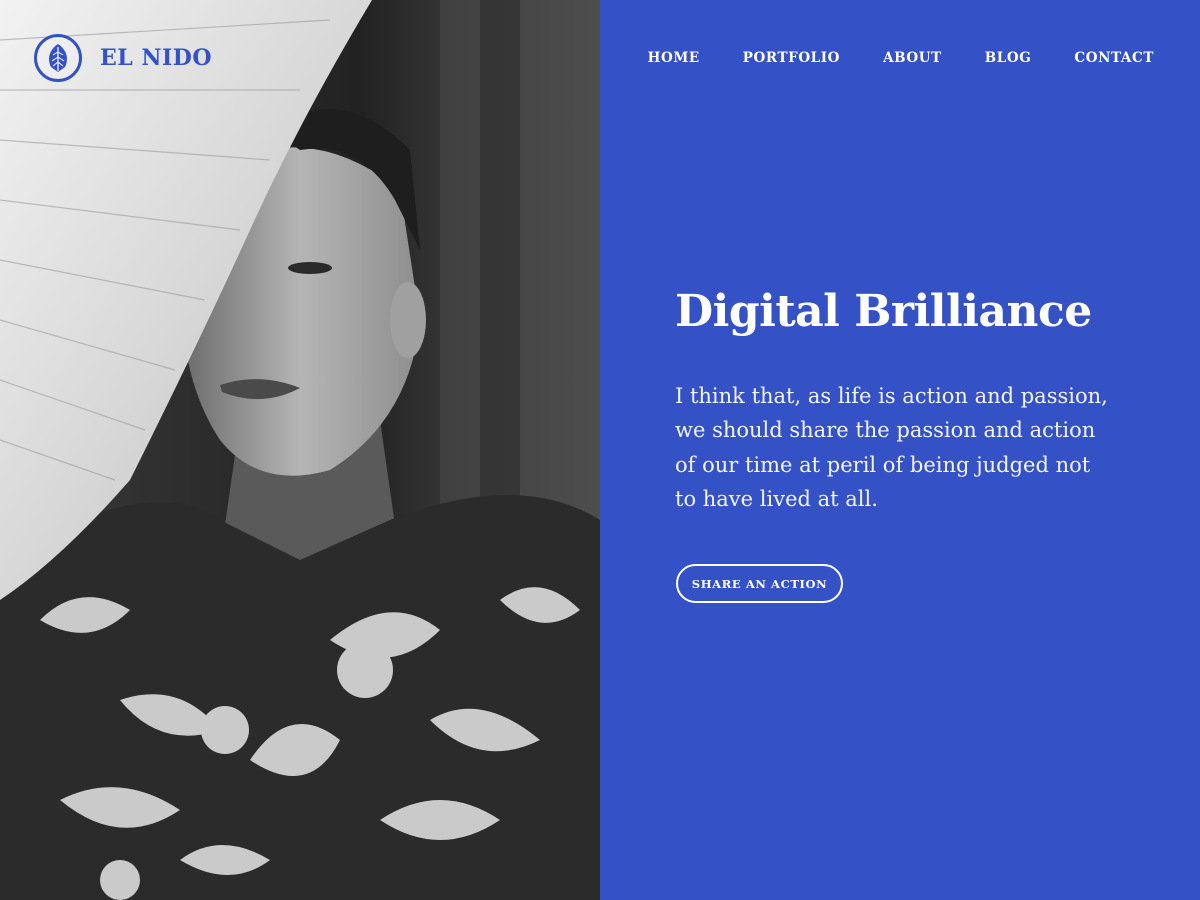 This screenshot has width=1200, height=900. What do you see at coordinates (912, 58) in the screenshot?
I see `nav-item-about: ABOUT` at bounding box center [912, 58].